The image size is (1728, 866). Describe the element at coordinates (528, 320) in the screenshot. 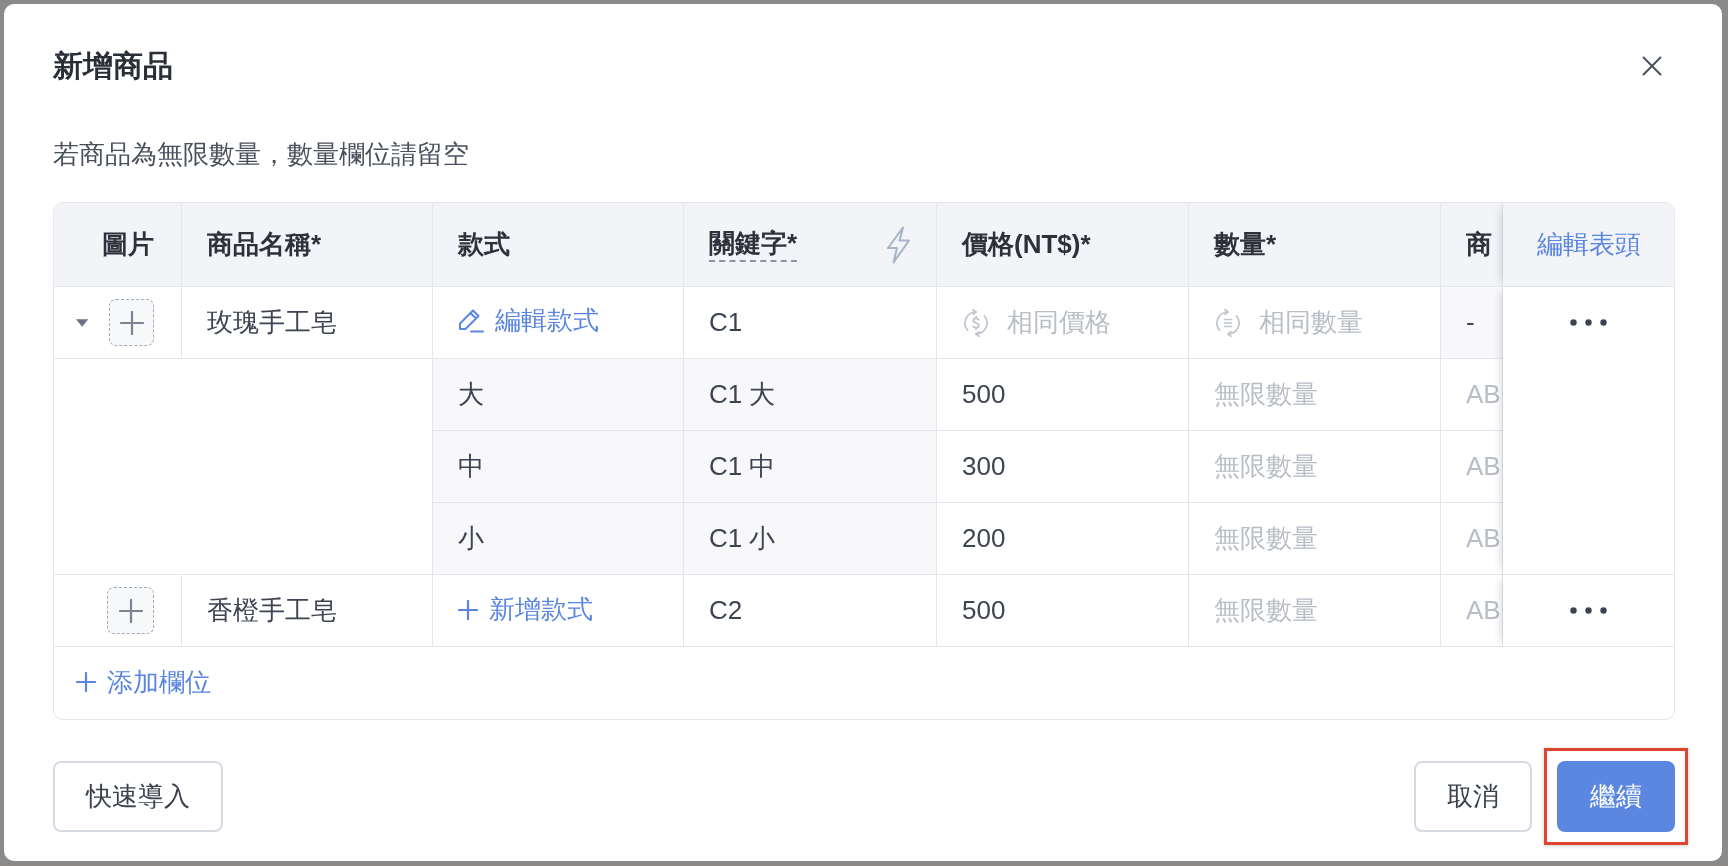

I see `edit-variants-link: 編輯款式` at that location.